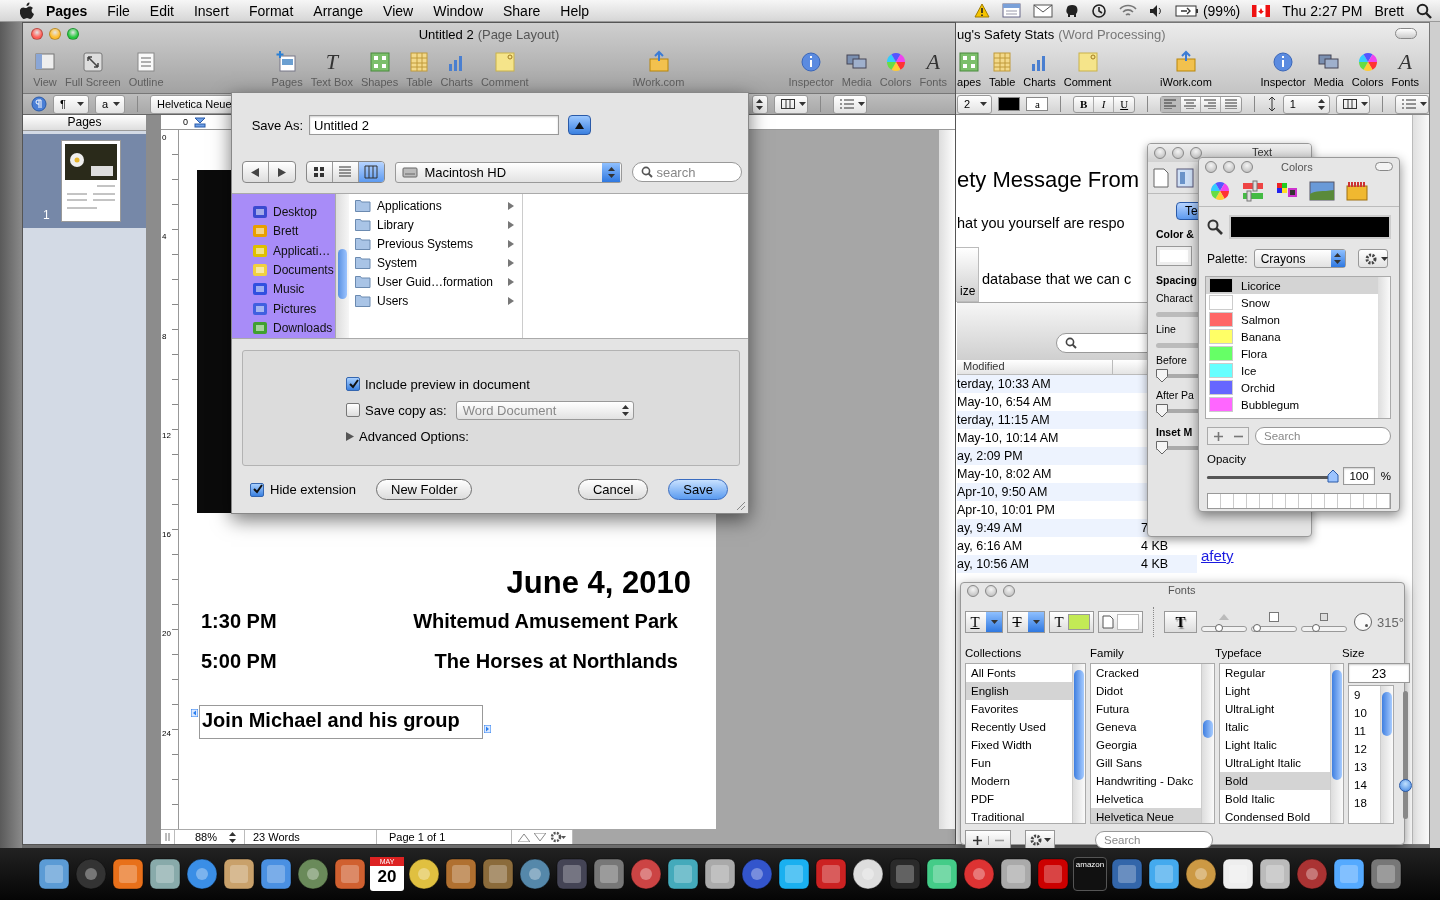 The image size is (1440, 900). I want to click on list-item: Georgia, so click(1146, 745).